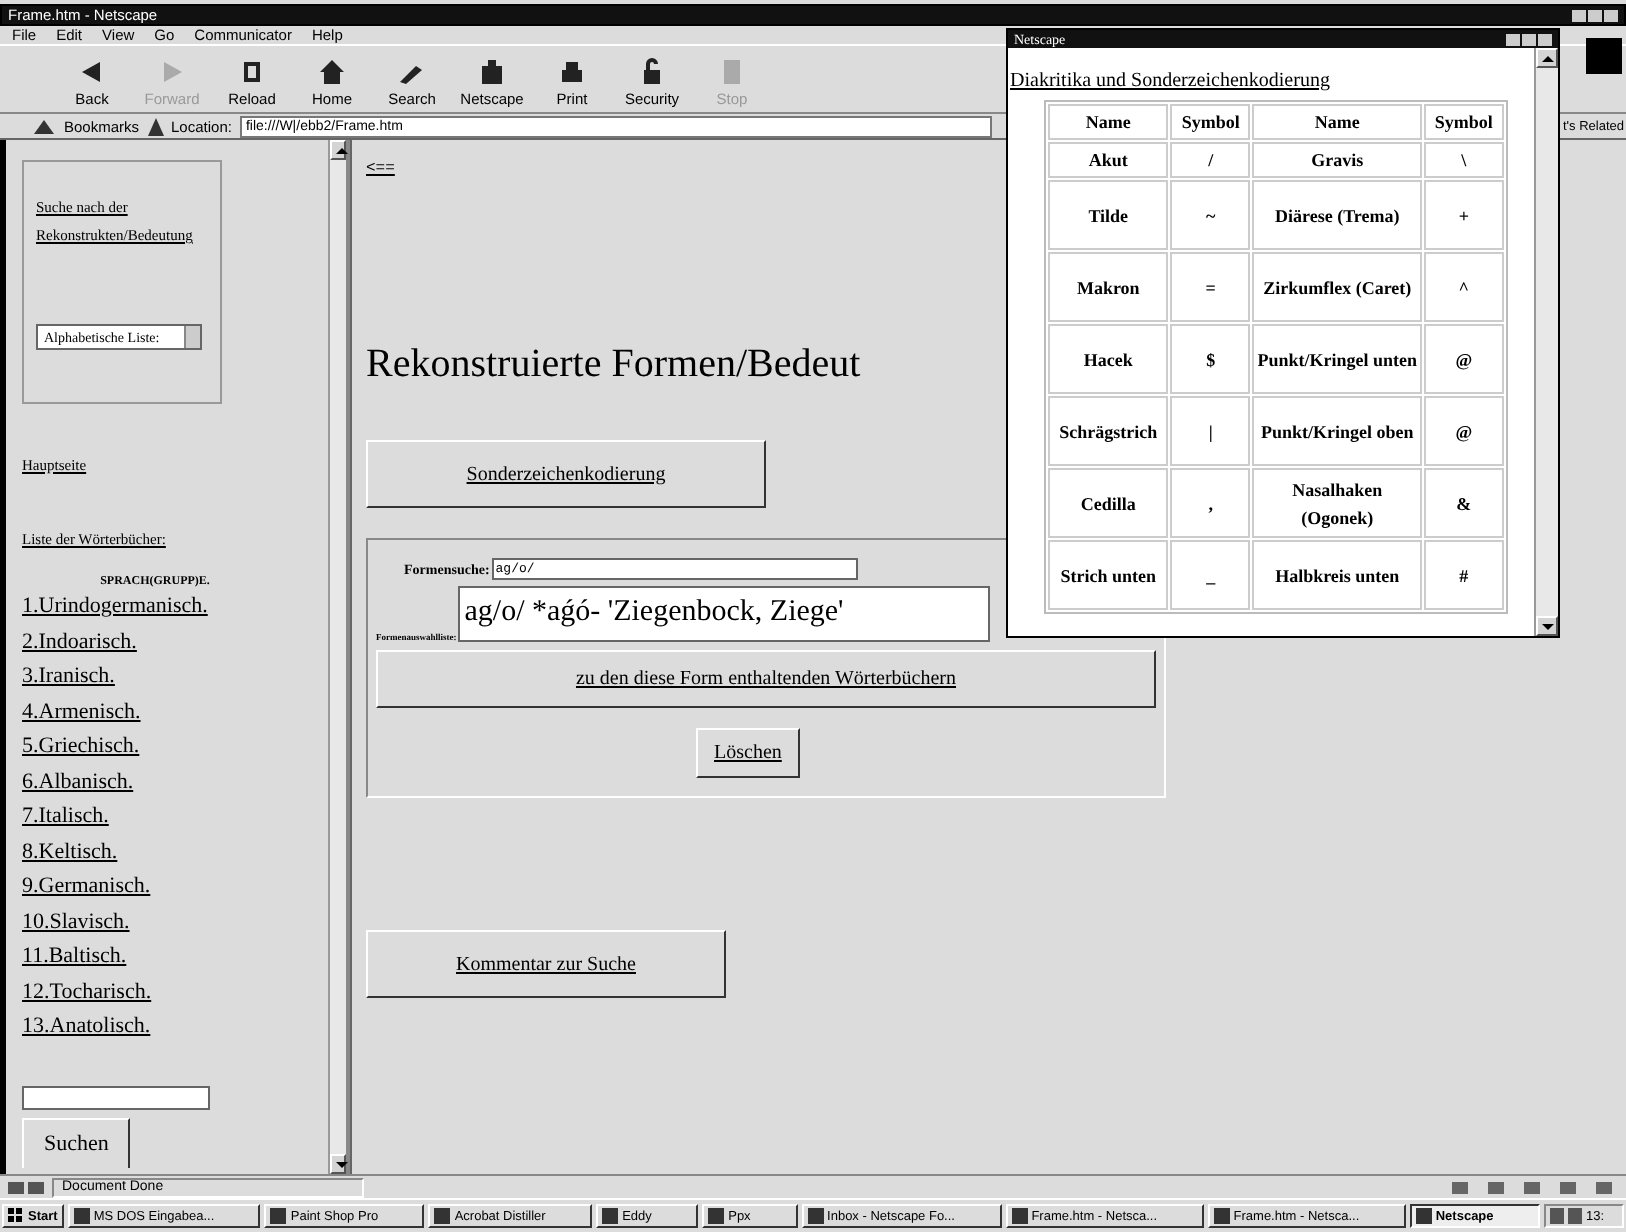  I want to click on table-cell: Makron, so click(1108, 287).